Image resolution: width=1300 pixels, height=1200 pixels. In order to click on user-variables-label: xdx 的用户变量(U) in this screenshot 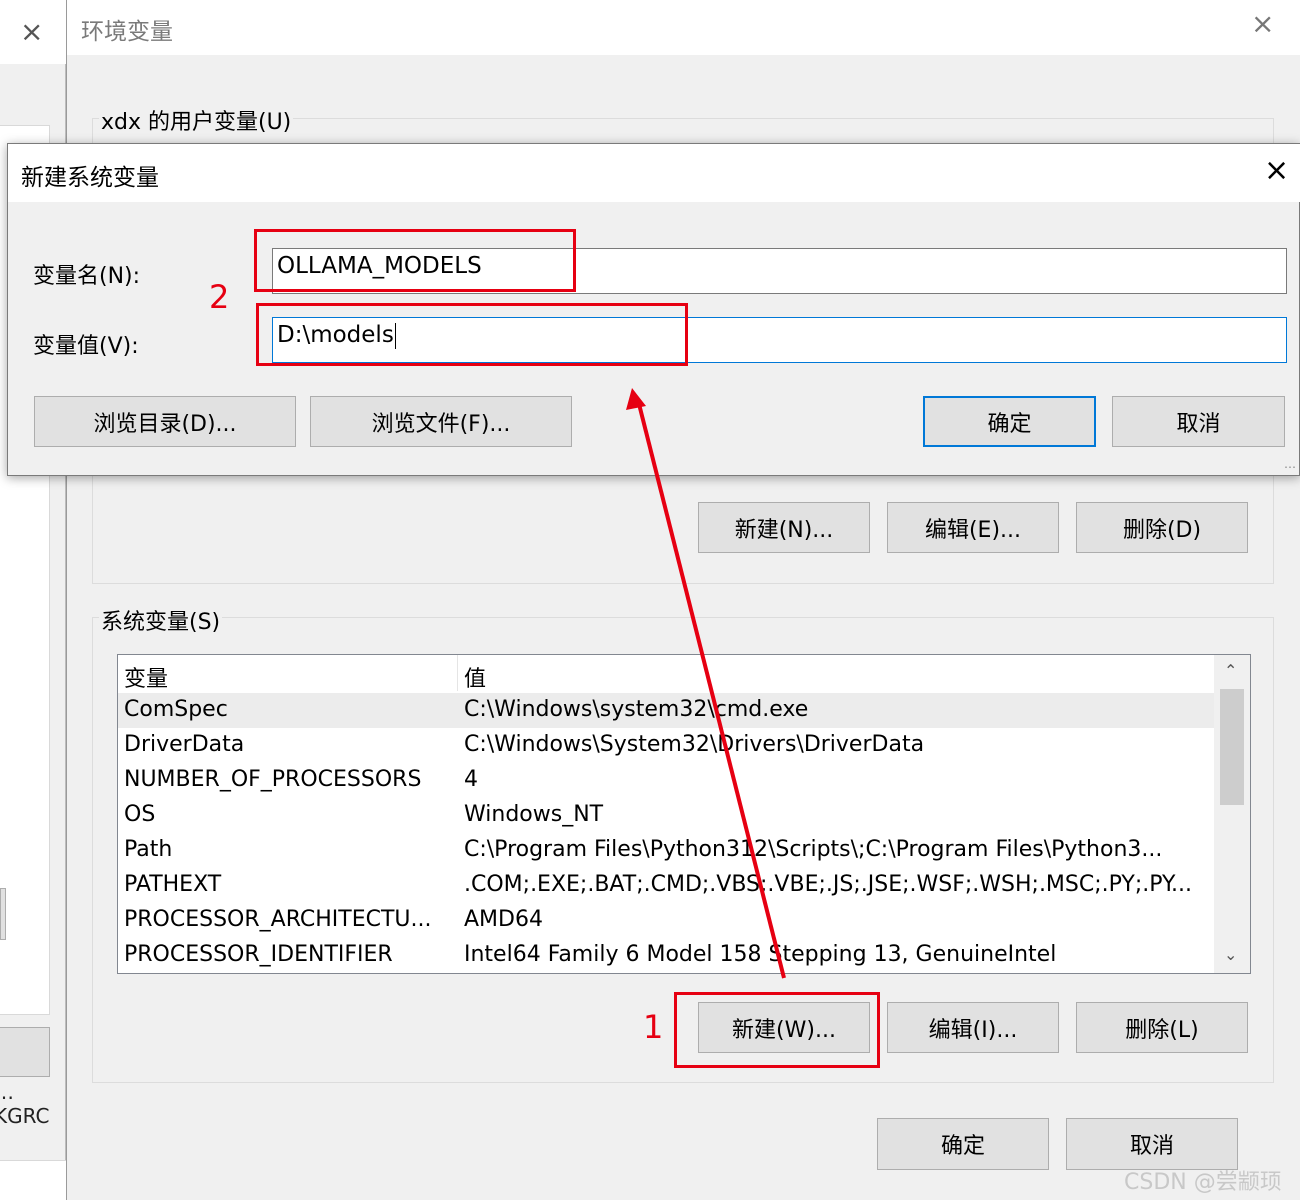, I will do `click(196, 120)`.